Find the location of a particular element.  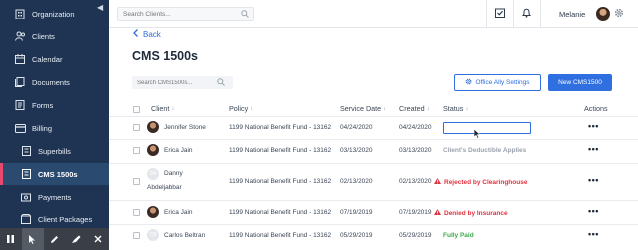

column-header-policy: Policy ↓ is located at coordinates (241, 108).